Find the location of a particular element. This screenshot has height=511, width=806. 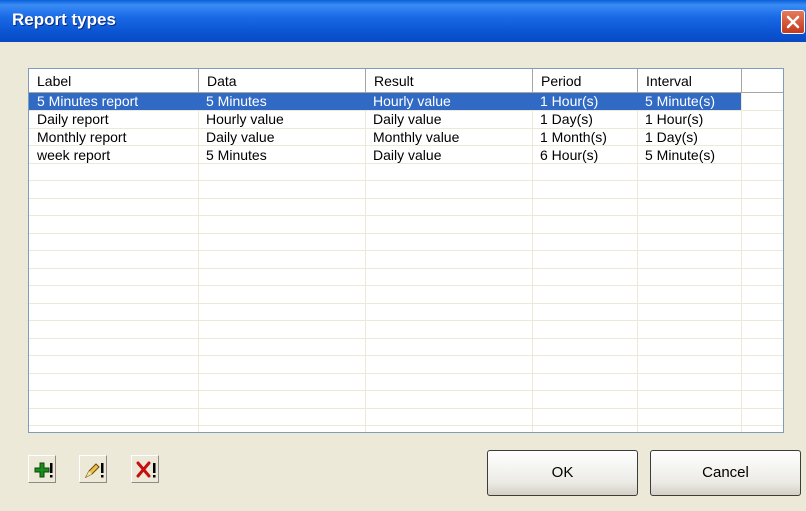

add-icon is located at coordinates (43, 470).